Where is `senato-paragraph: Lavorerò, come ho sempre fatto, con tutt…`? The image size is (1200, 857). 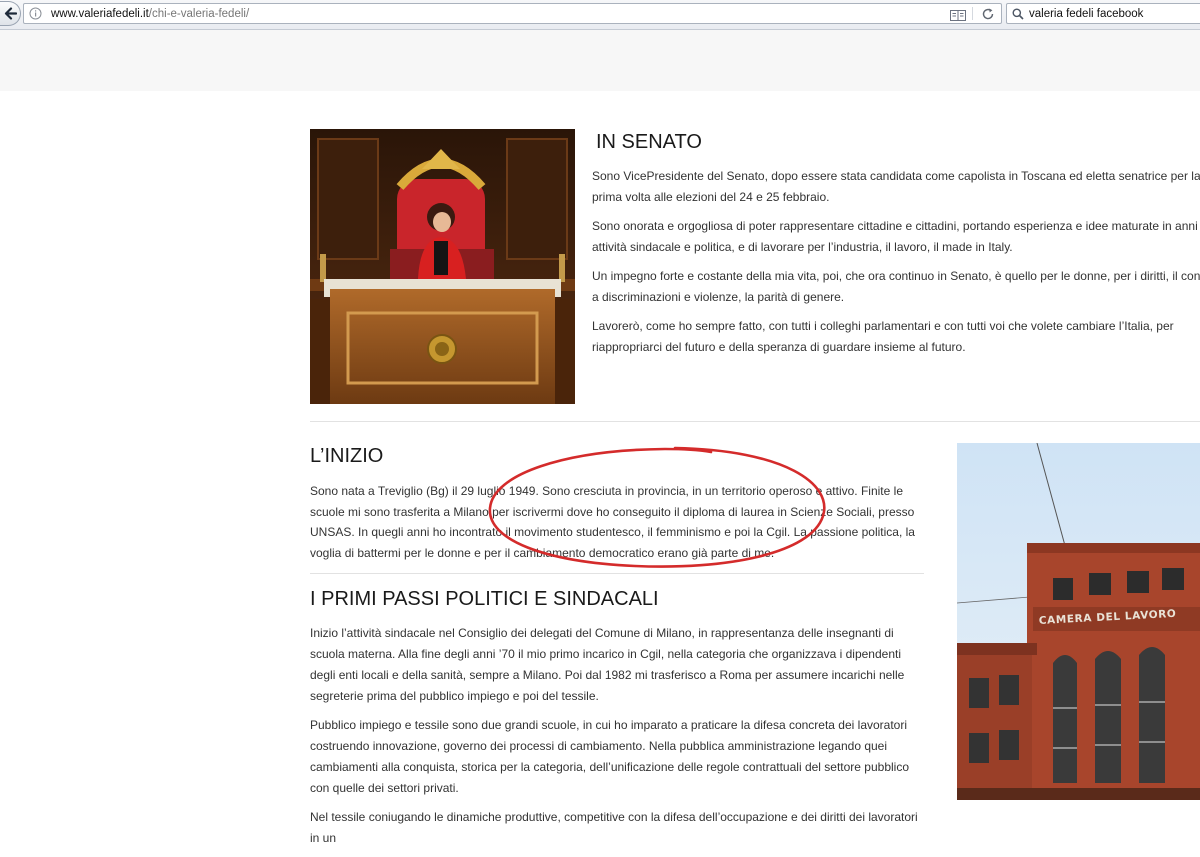 senato-paragraph: Lavorerò, come ho sempre fatto, con tutt… is located at coordinates (883, 336).